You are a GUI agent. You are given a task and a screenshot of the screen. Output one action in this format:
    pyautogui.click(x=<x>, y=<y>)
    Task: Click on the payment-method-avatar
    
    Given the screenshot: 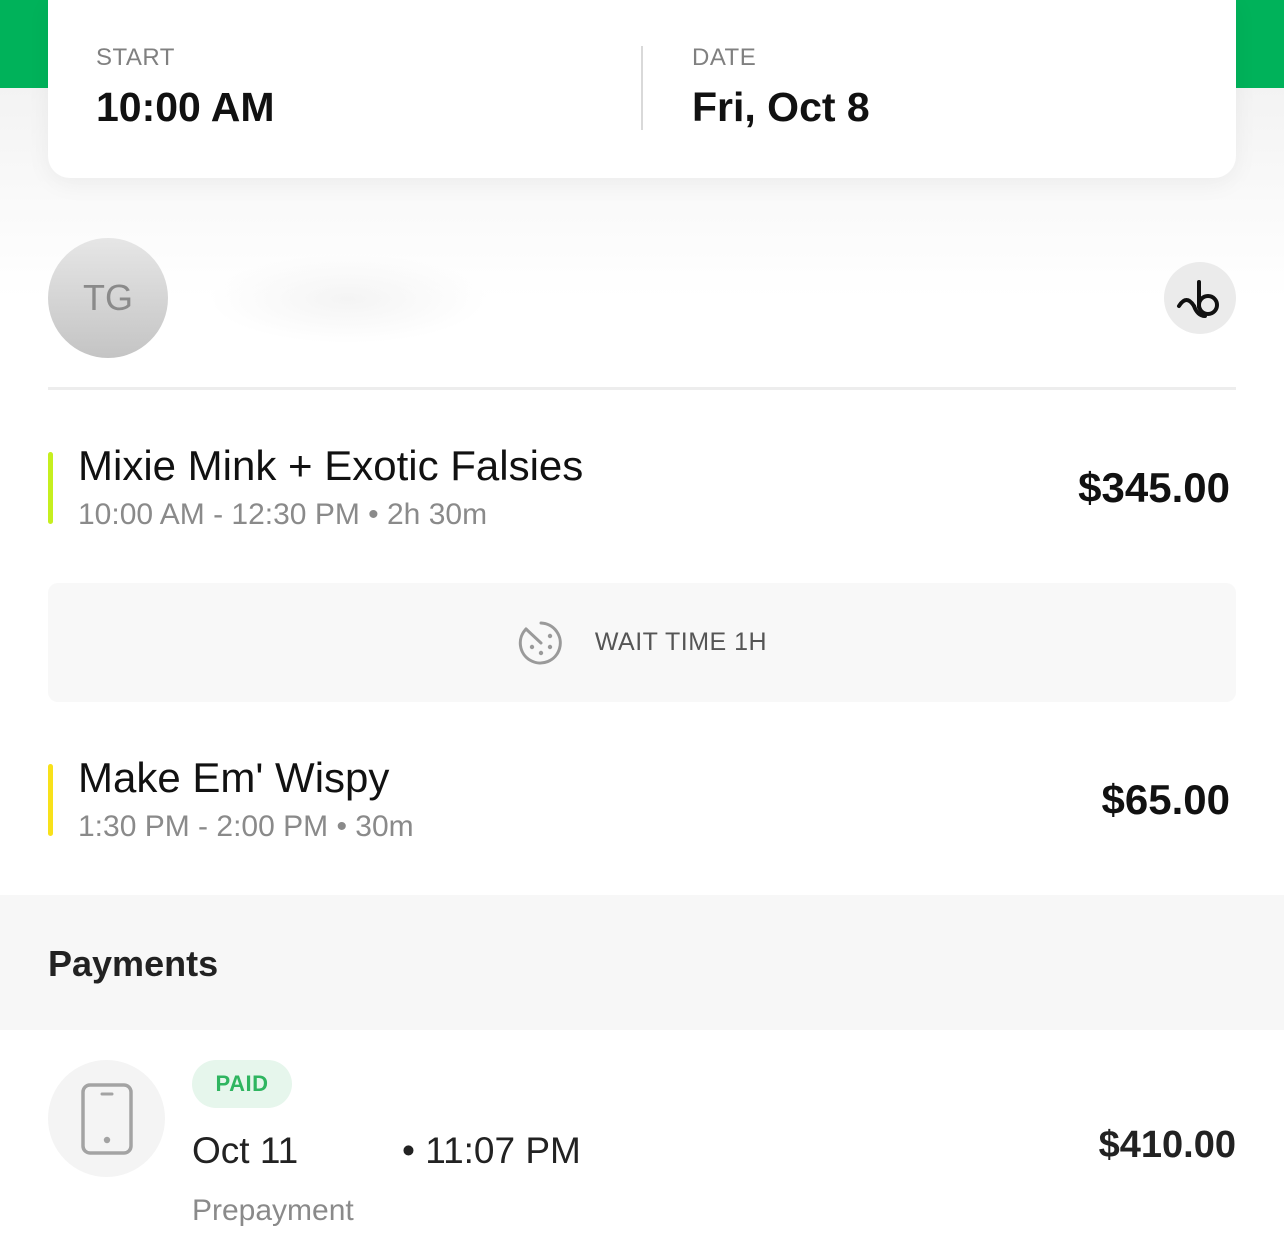 What is the action you would take?
    pyautogui.click(x=106, y=1118)
    